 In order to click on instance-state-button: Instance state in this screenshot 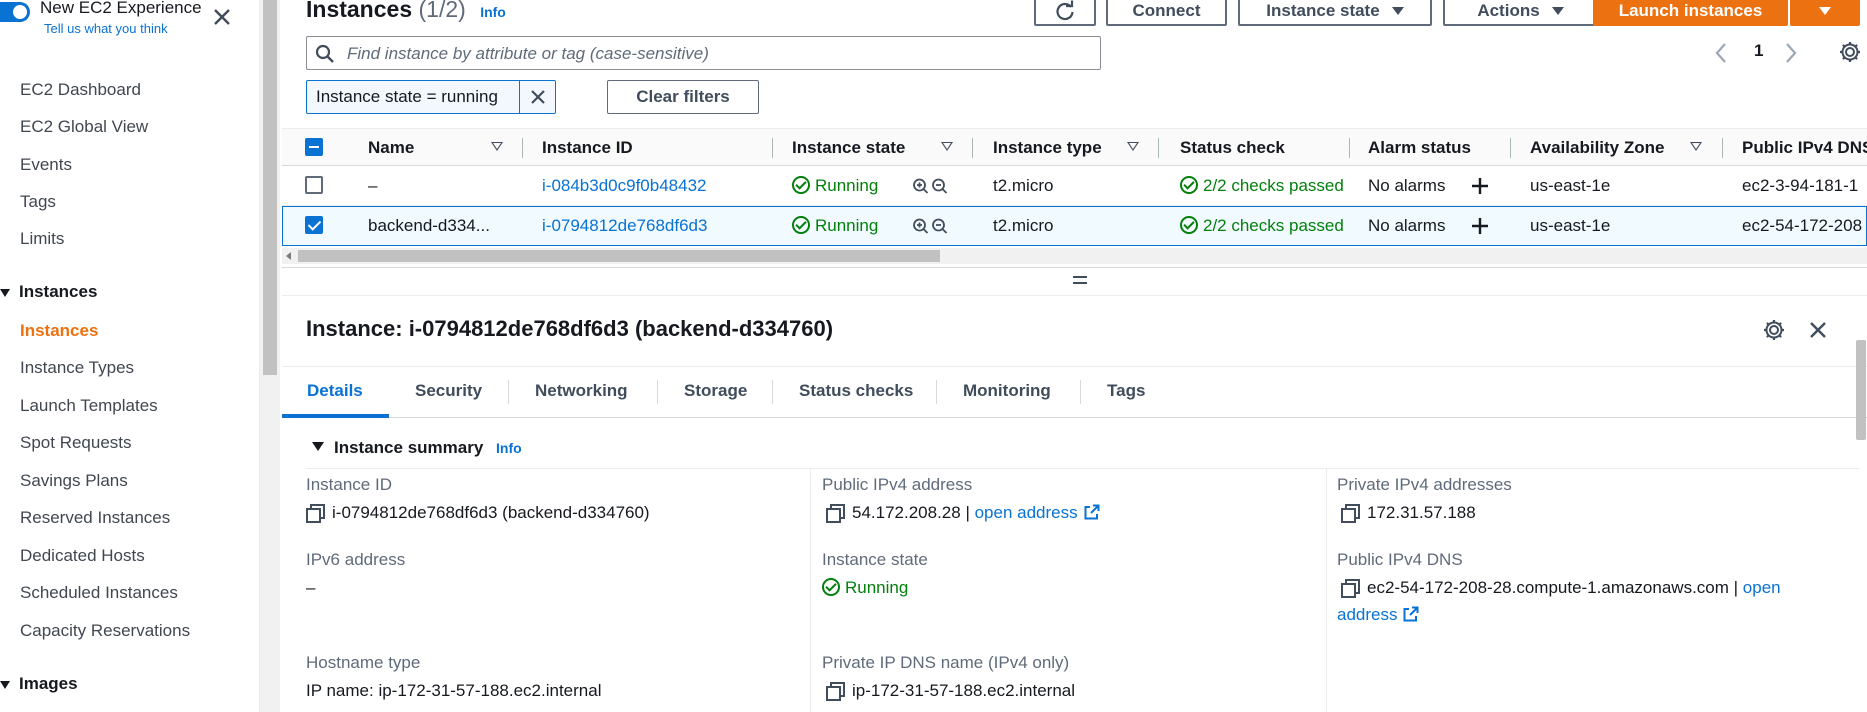, I will do `click(1335, 13)`.